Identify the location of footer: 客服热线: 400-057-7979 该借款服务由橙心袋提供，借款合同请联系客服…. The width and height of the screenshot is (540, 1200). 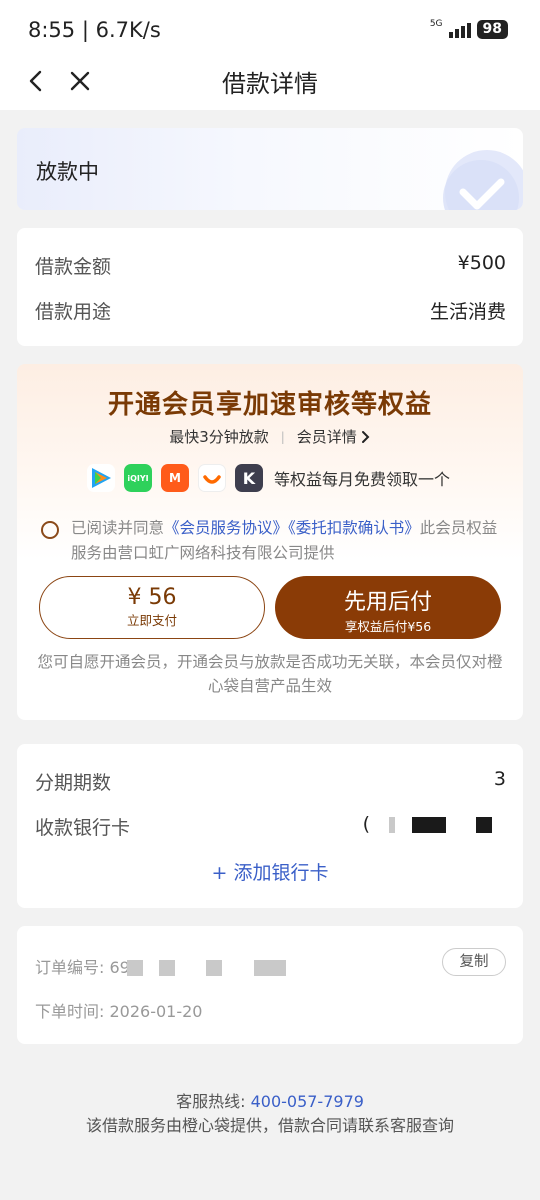
(270, 1114).